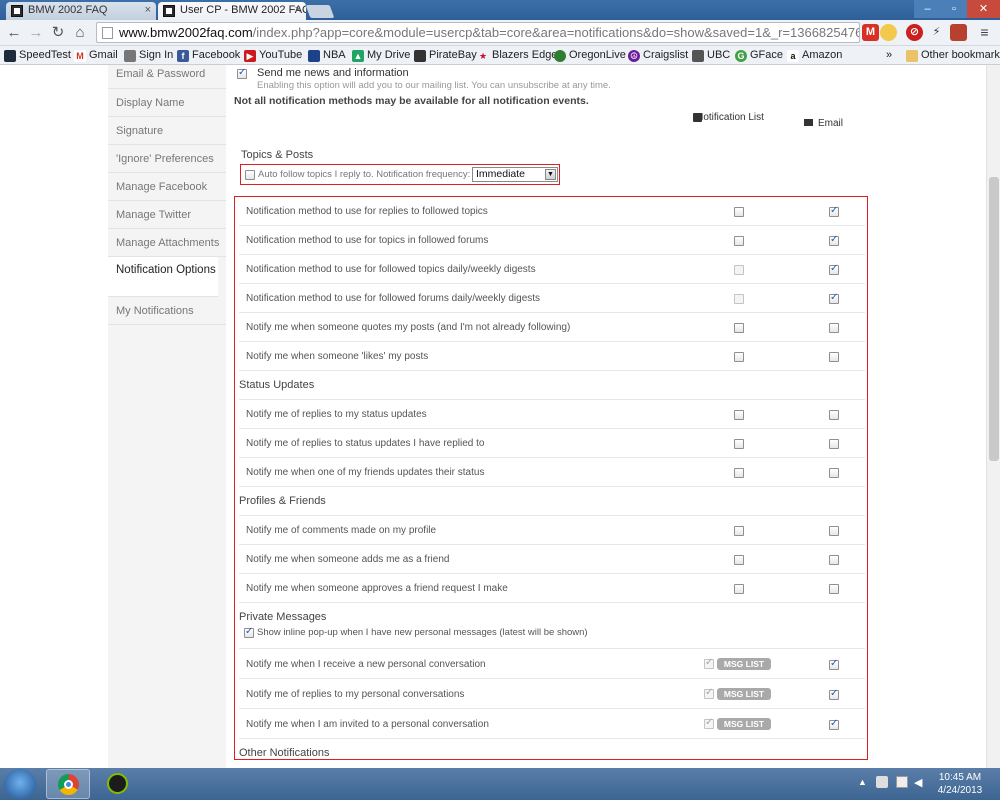  What do you see at coordinates (953, 55) in the screenshot?
I see `other-bookmarks-folder: Other bookmarks` at bounding box center [953, 55].